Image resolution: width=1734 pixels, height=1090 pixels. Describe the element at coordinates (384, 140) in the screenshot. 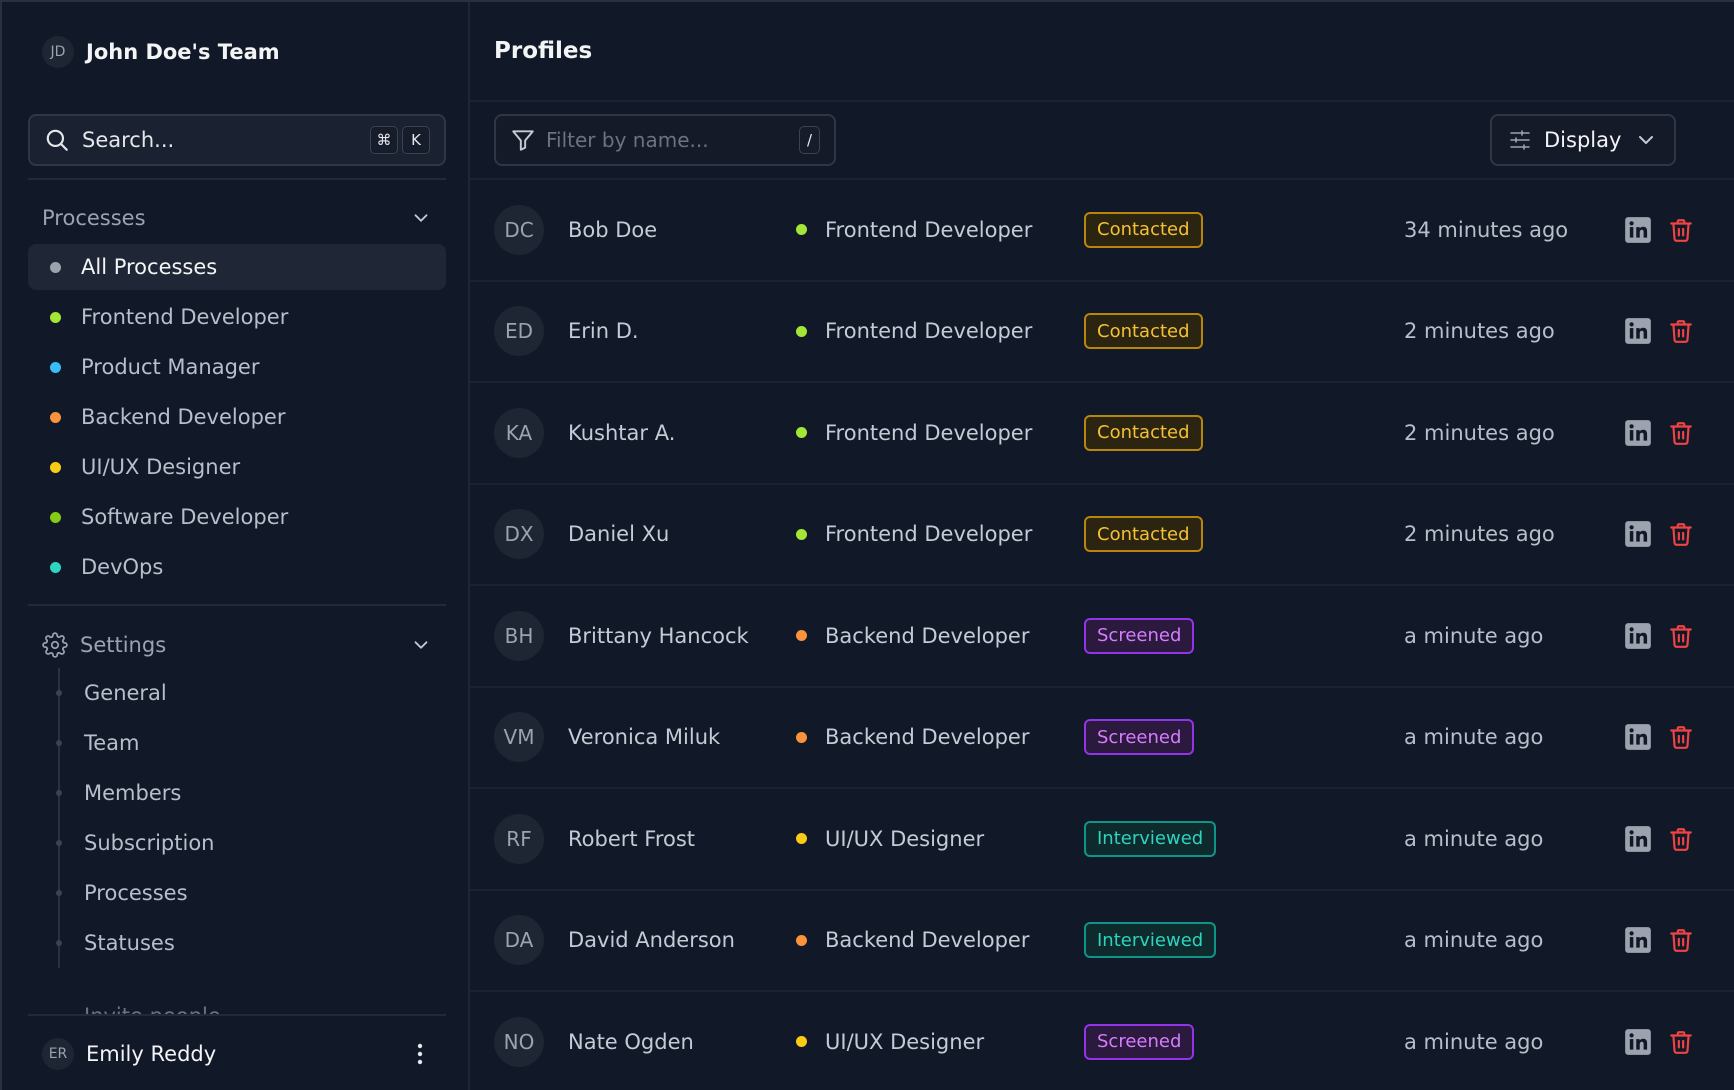

I see `shortcut-key-cmd: ⌘` at that location.